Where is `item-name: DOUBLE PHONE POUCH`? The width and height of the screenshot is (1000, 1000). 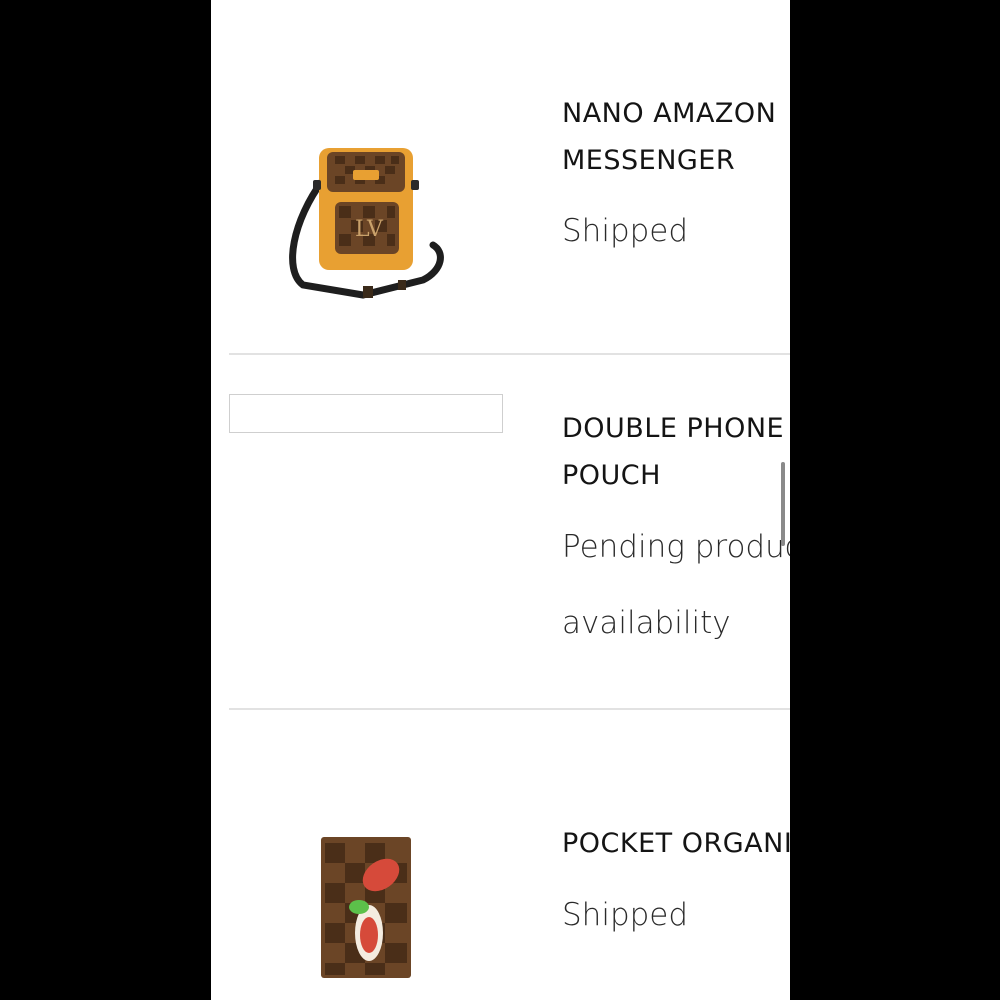
item-name: DOUBLE PHONE POUCH is located at coordinates (676, 452).